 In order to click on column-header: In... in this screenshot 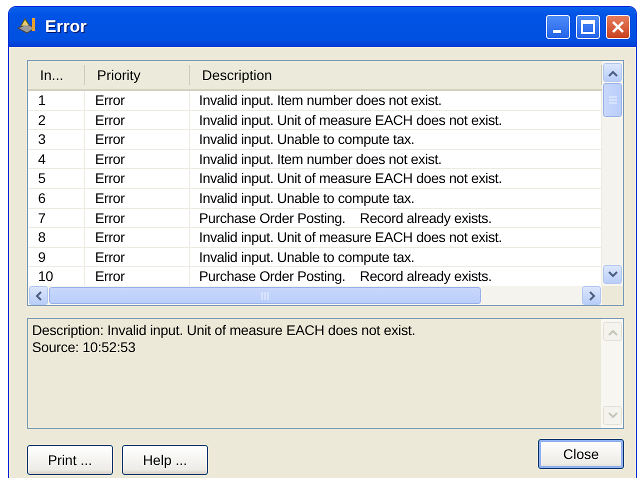, I will do `click(56, 75)`.